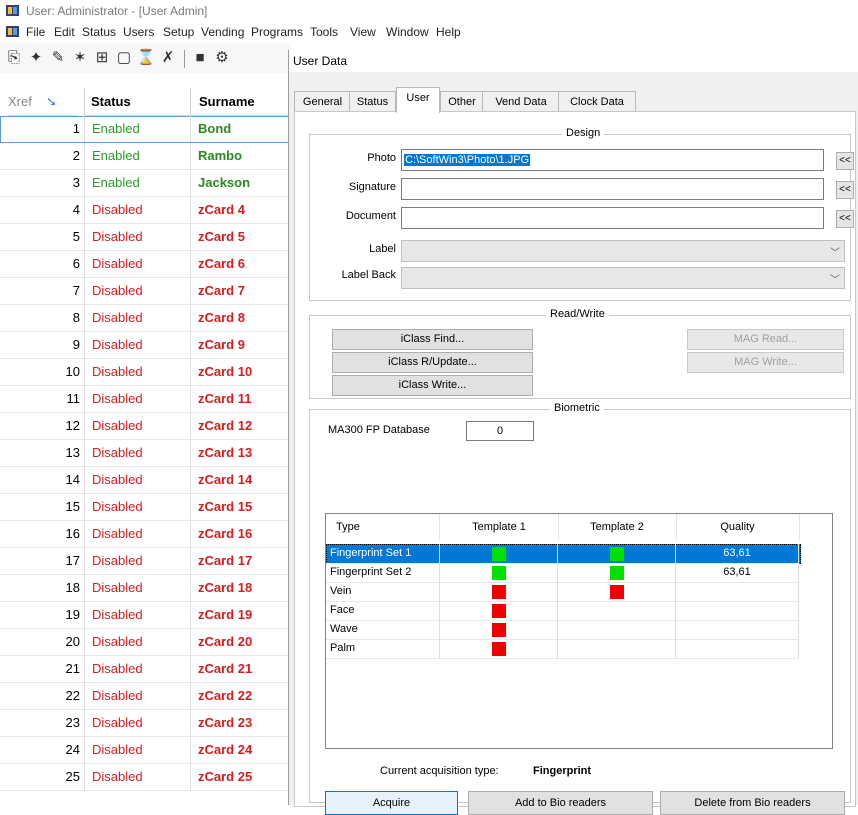 The image size is (858, 815). I want to click on signature-field, so click(612, 189).